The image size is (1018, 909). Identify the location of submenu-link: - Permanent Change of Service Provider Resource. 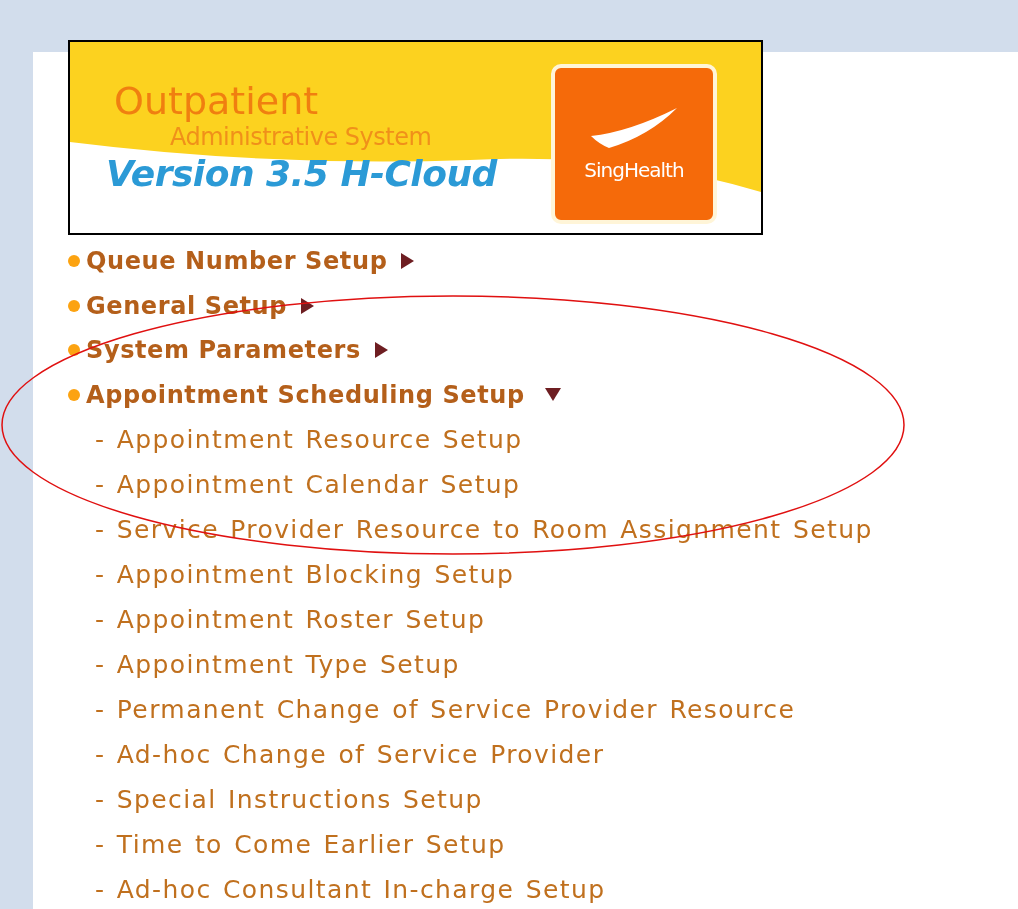
(432, 709).